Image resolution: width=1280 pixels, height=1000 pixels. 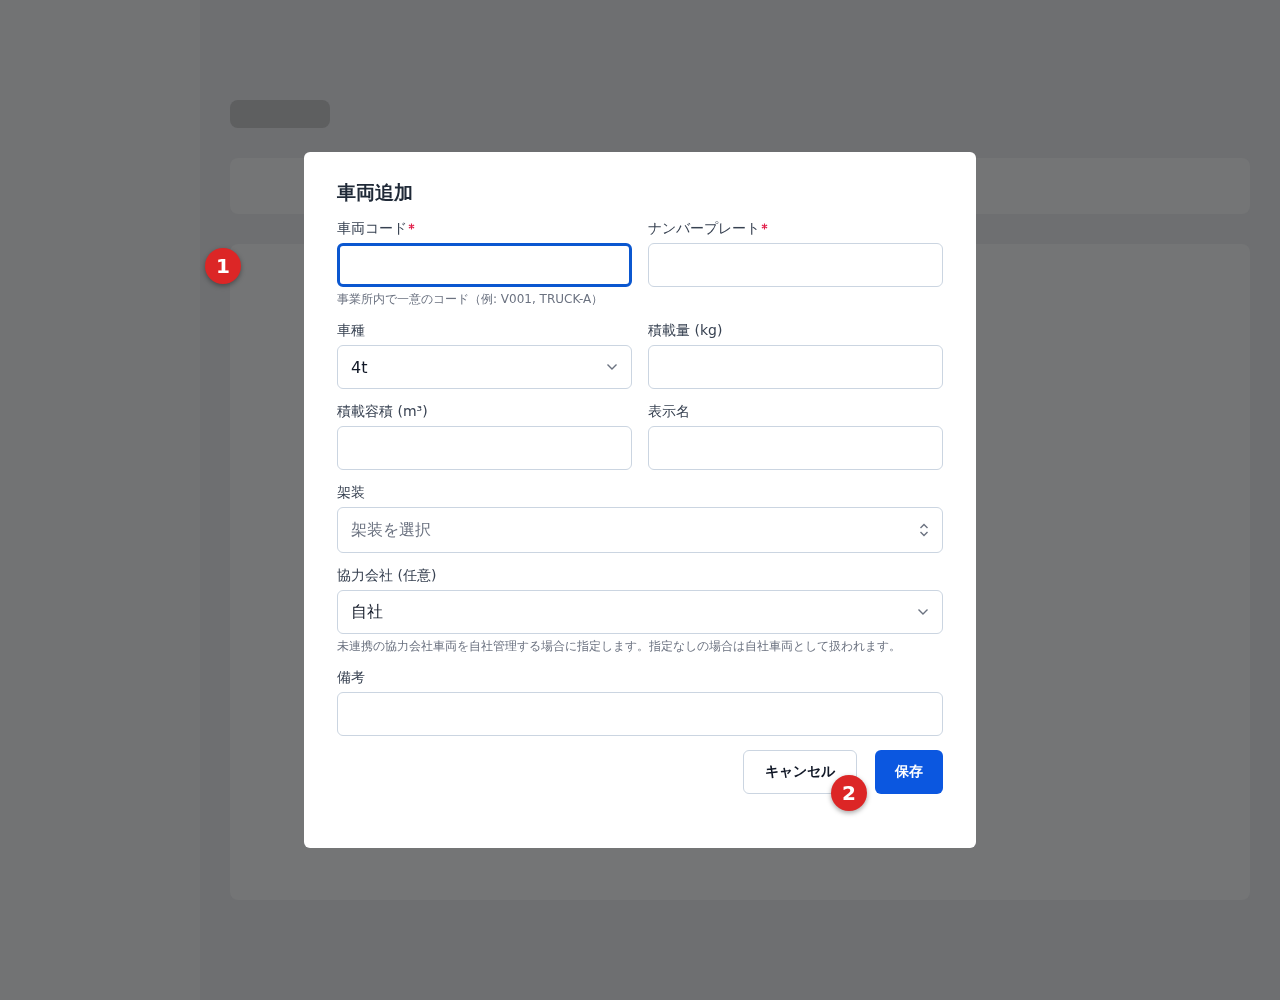 I want to click on select-value: 4t, so click(x=359, y=367).